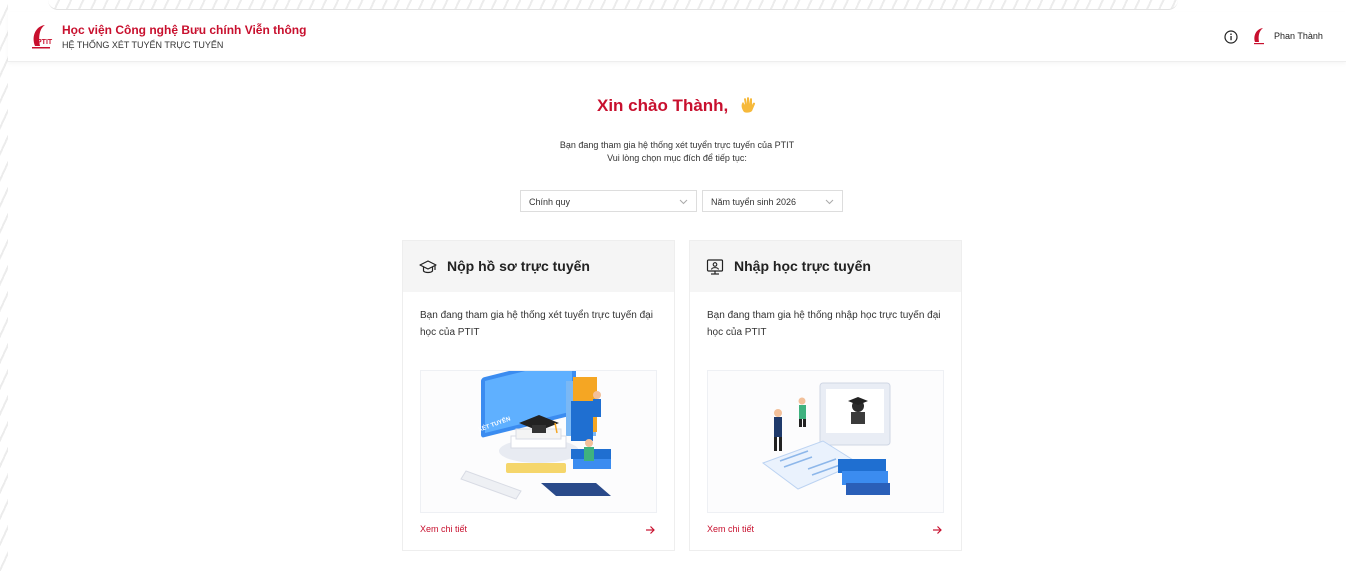 The width and height of the screenshot is (1346, 571). I want to click on card-header: Nộp hồ sơ trực tuyến, so click(538, 266).